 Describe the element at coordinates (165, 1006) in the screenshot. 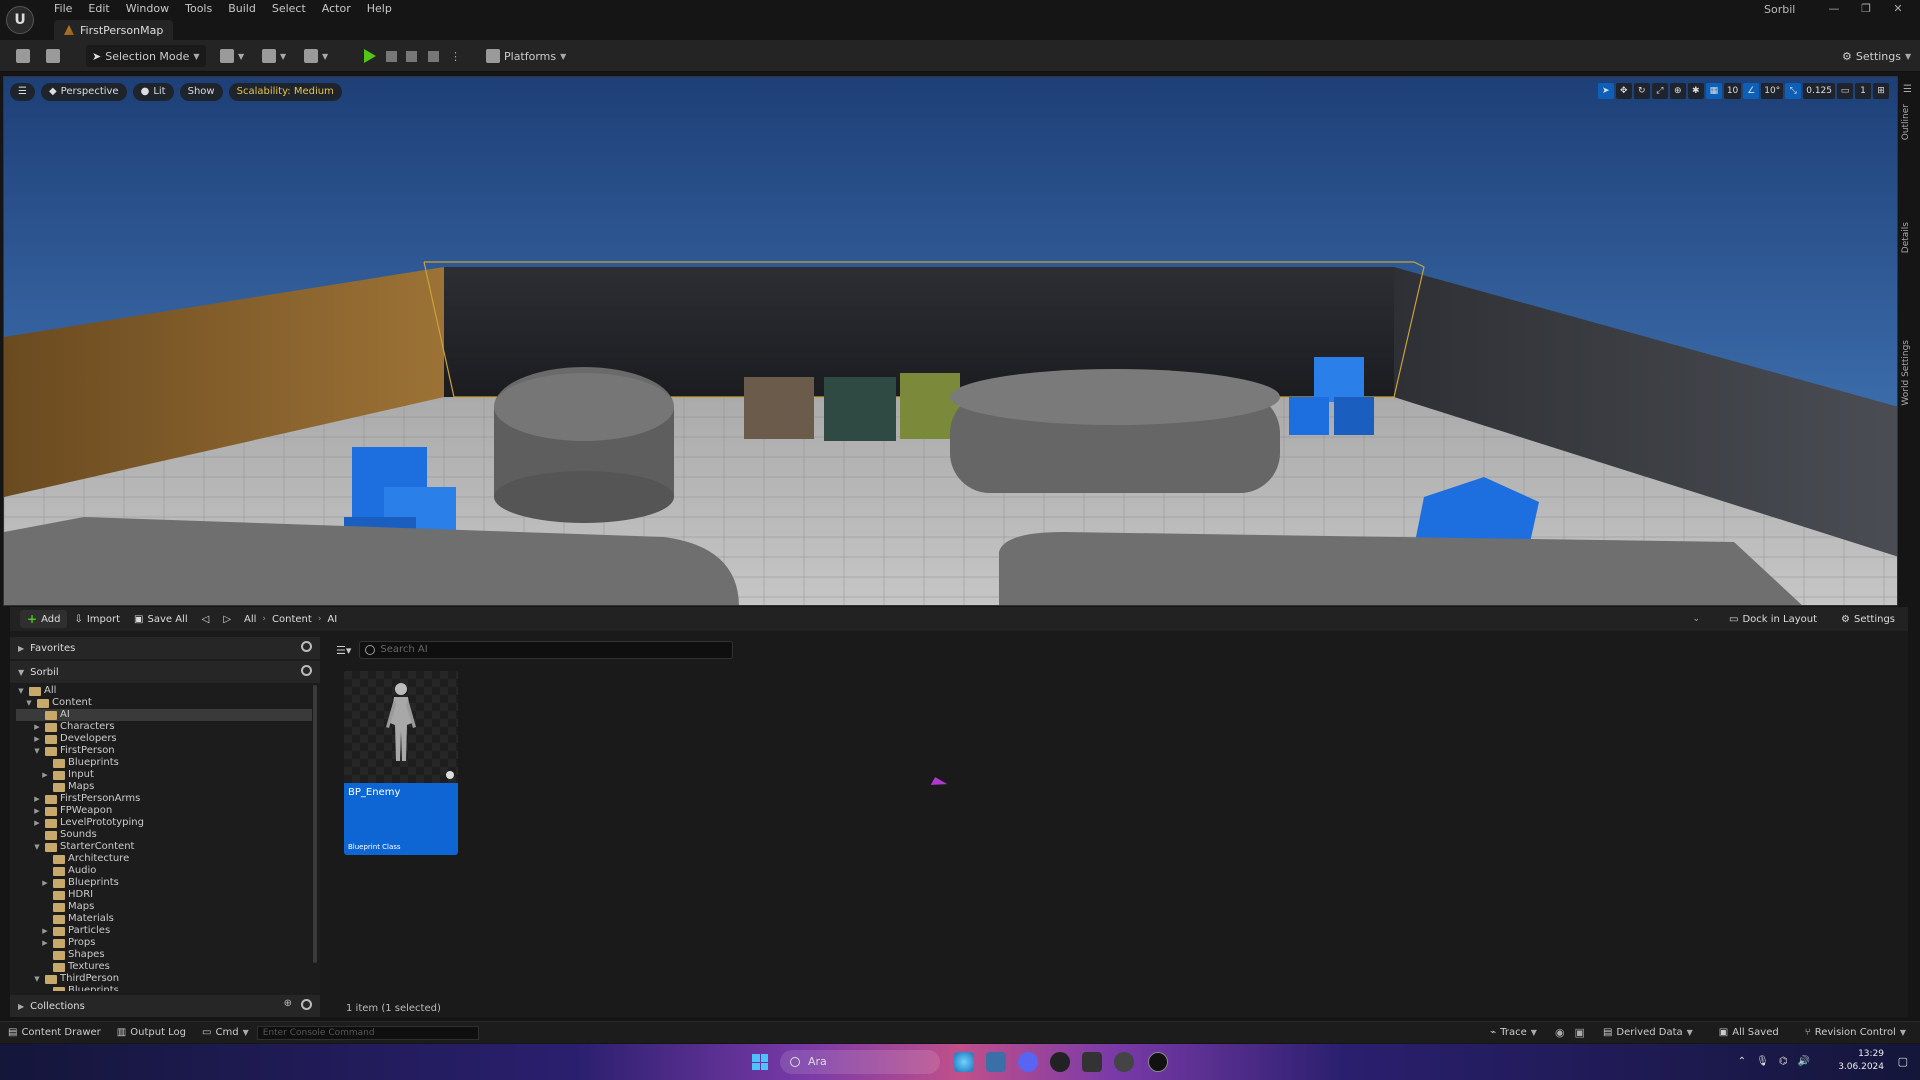

I see `collections-header: ▶ Collections ⊕` at that location.